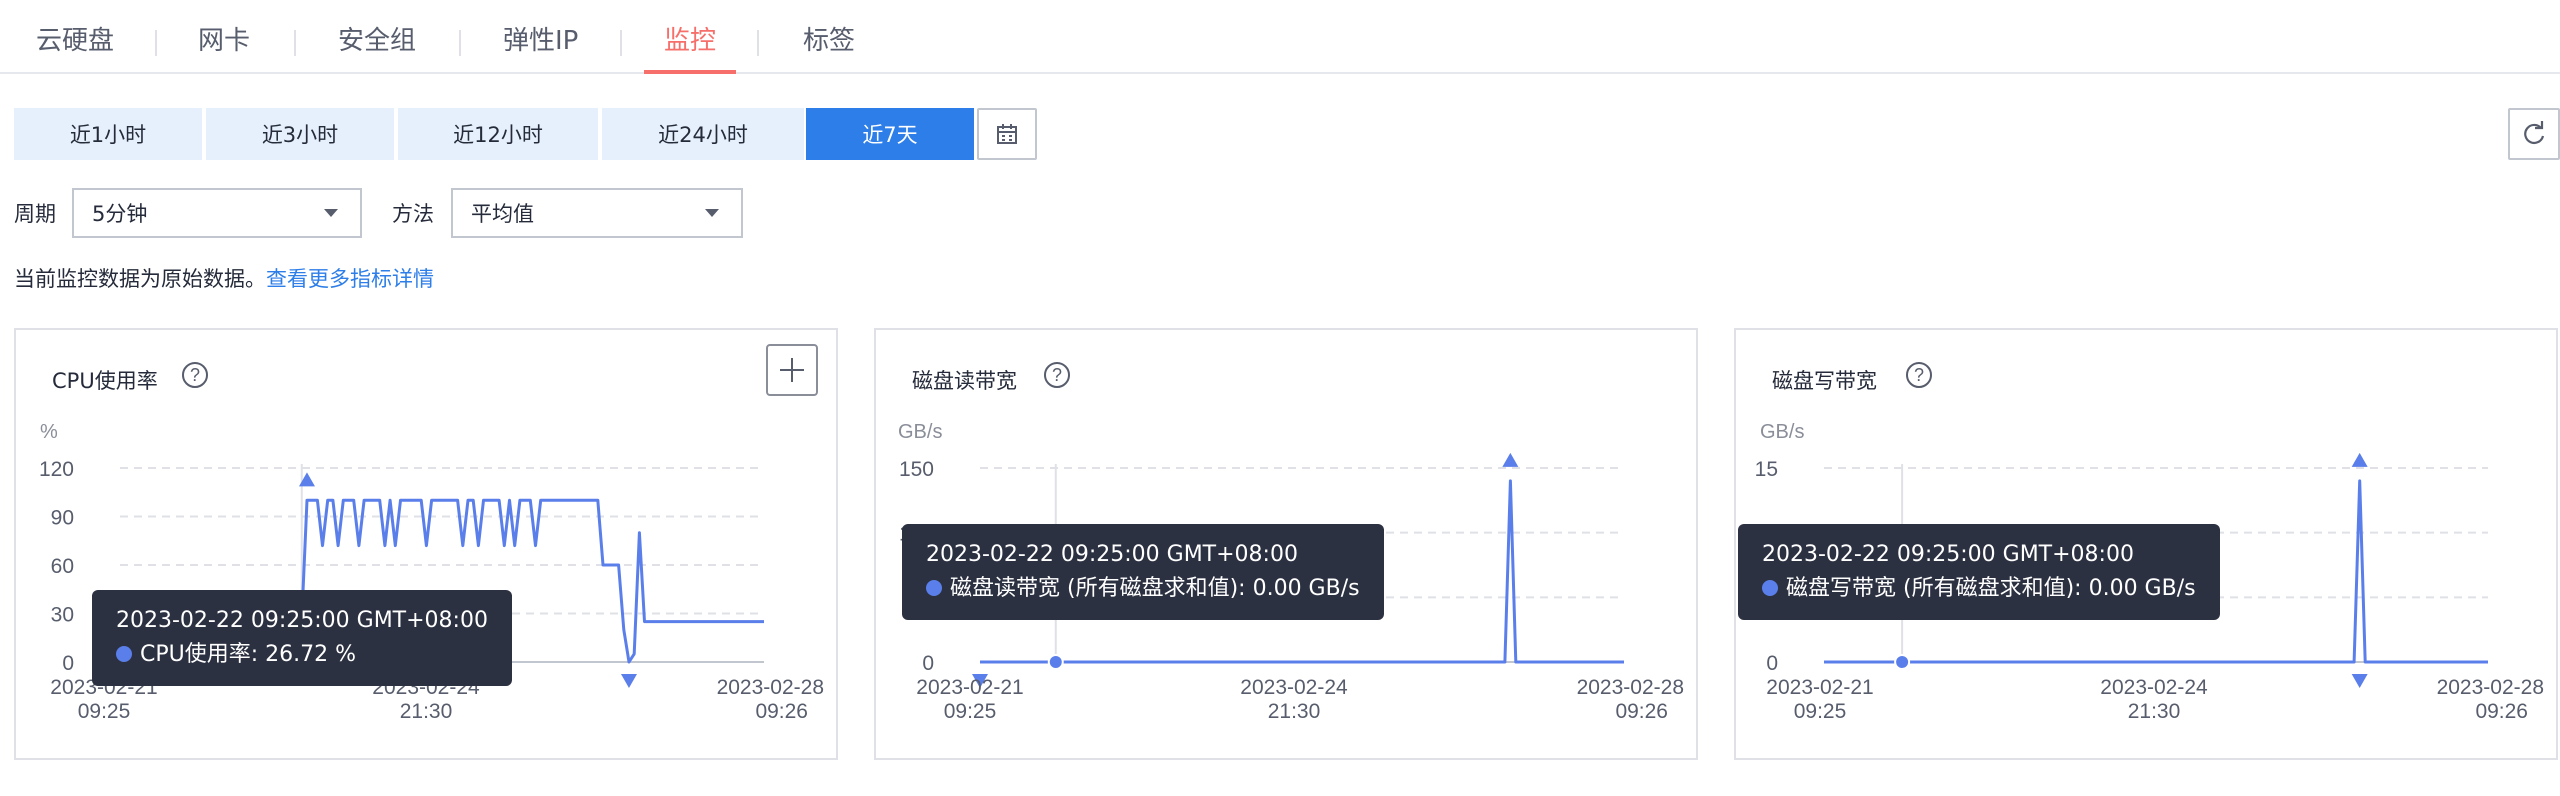  I want to click on tooltip-row: 磁盘读带宽 (所有磁盘求和值): 0.00 GB/s, so click(1143, 589).